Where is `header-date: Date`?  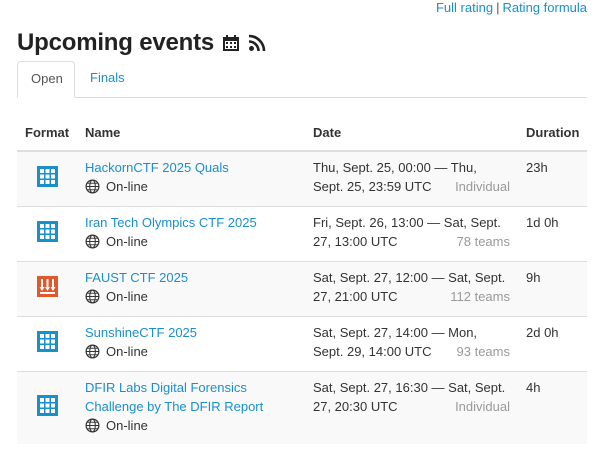 header-date: Date is located at coordinates (411, 133).